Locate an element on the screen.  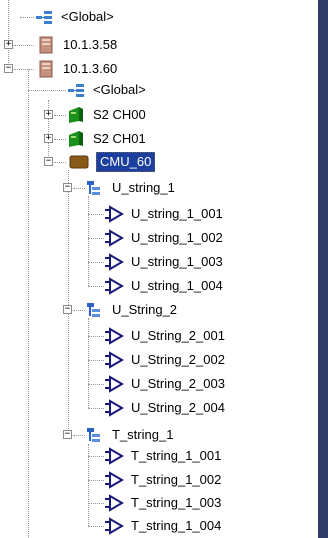
tree-node-label: T_string_1 is located at coordinates (143, 434).